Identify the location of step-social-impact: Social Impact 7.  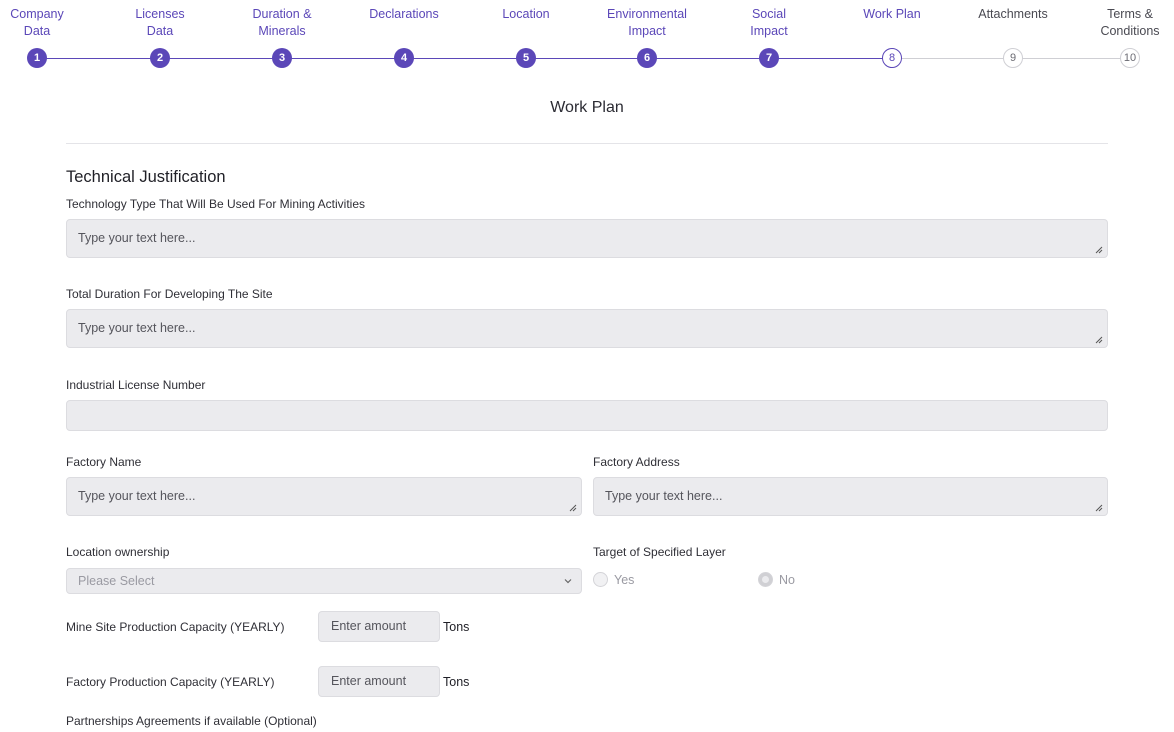
(769, 37).